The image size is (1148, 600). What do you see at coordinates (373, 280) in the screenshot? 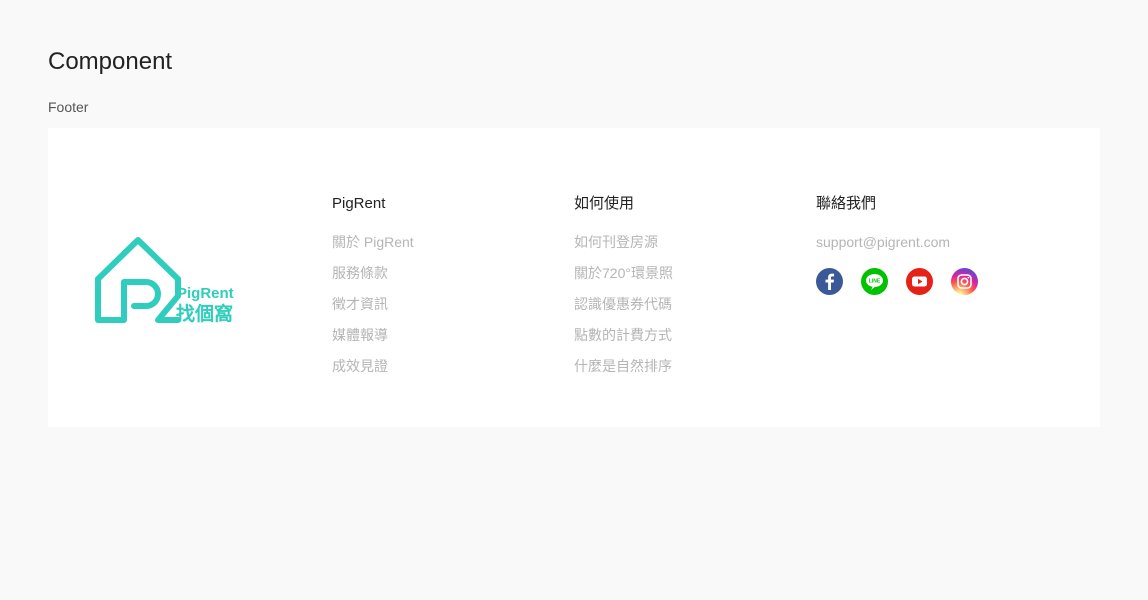
I see `link-terms-of-service: 服務條款` at bounding box center [373, 280].